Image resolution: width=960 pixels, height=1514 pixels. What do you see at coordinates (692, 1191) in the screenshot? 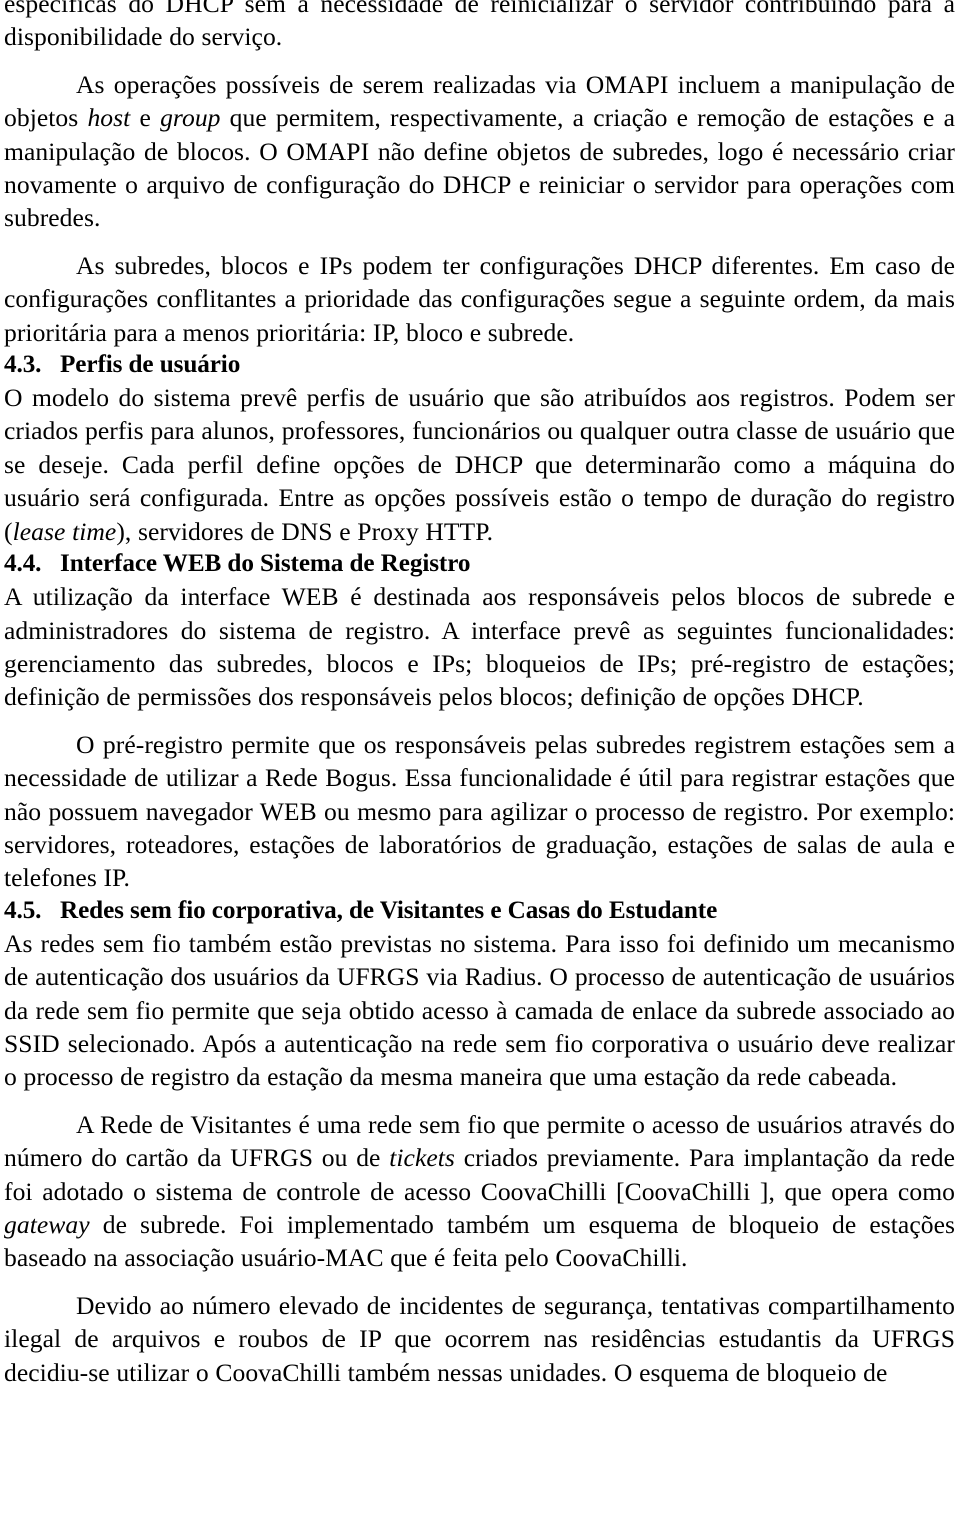
I see `citation-coovachilli: [CoovaChilli ]` at bounding box center [692, 1191].